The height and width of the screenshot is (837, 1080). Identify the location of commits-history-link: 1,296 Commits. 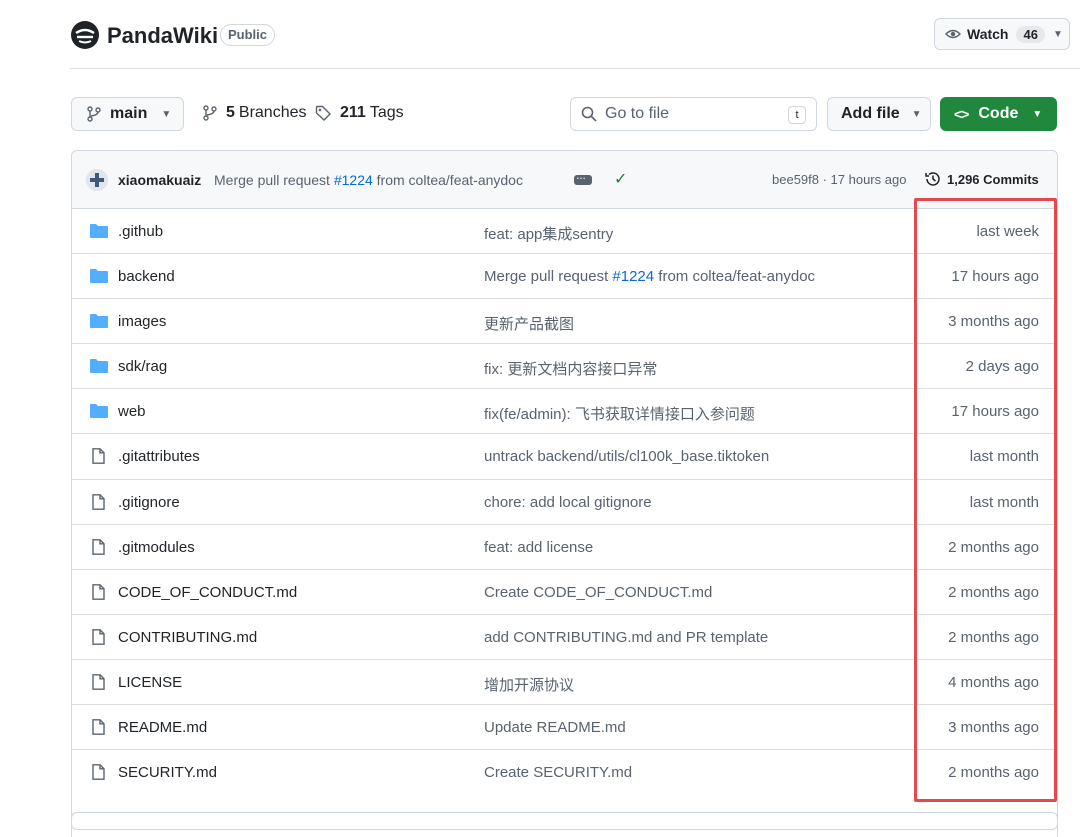
(981, 179).